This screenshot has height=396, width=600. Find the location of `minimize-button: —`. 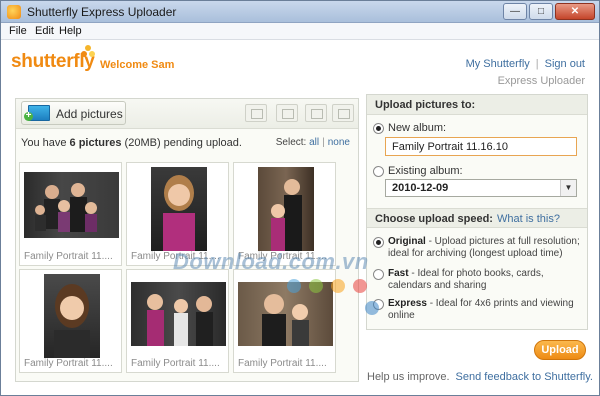

minimize-button: — is located at coordinates (515, 11).